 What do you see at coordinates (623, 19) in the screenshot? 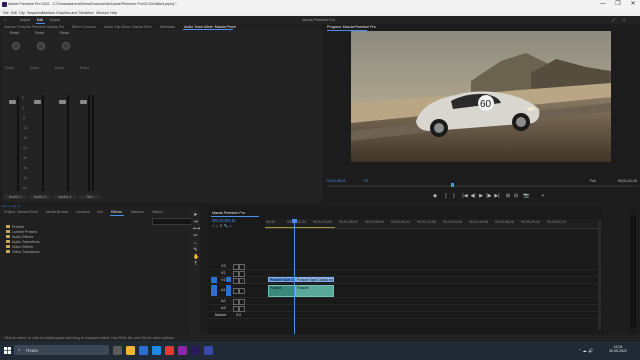
I see `notifications-icon: ♫` at bounding box center [623, 19].